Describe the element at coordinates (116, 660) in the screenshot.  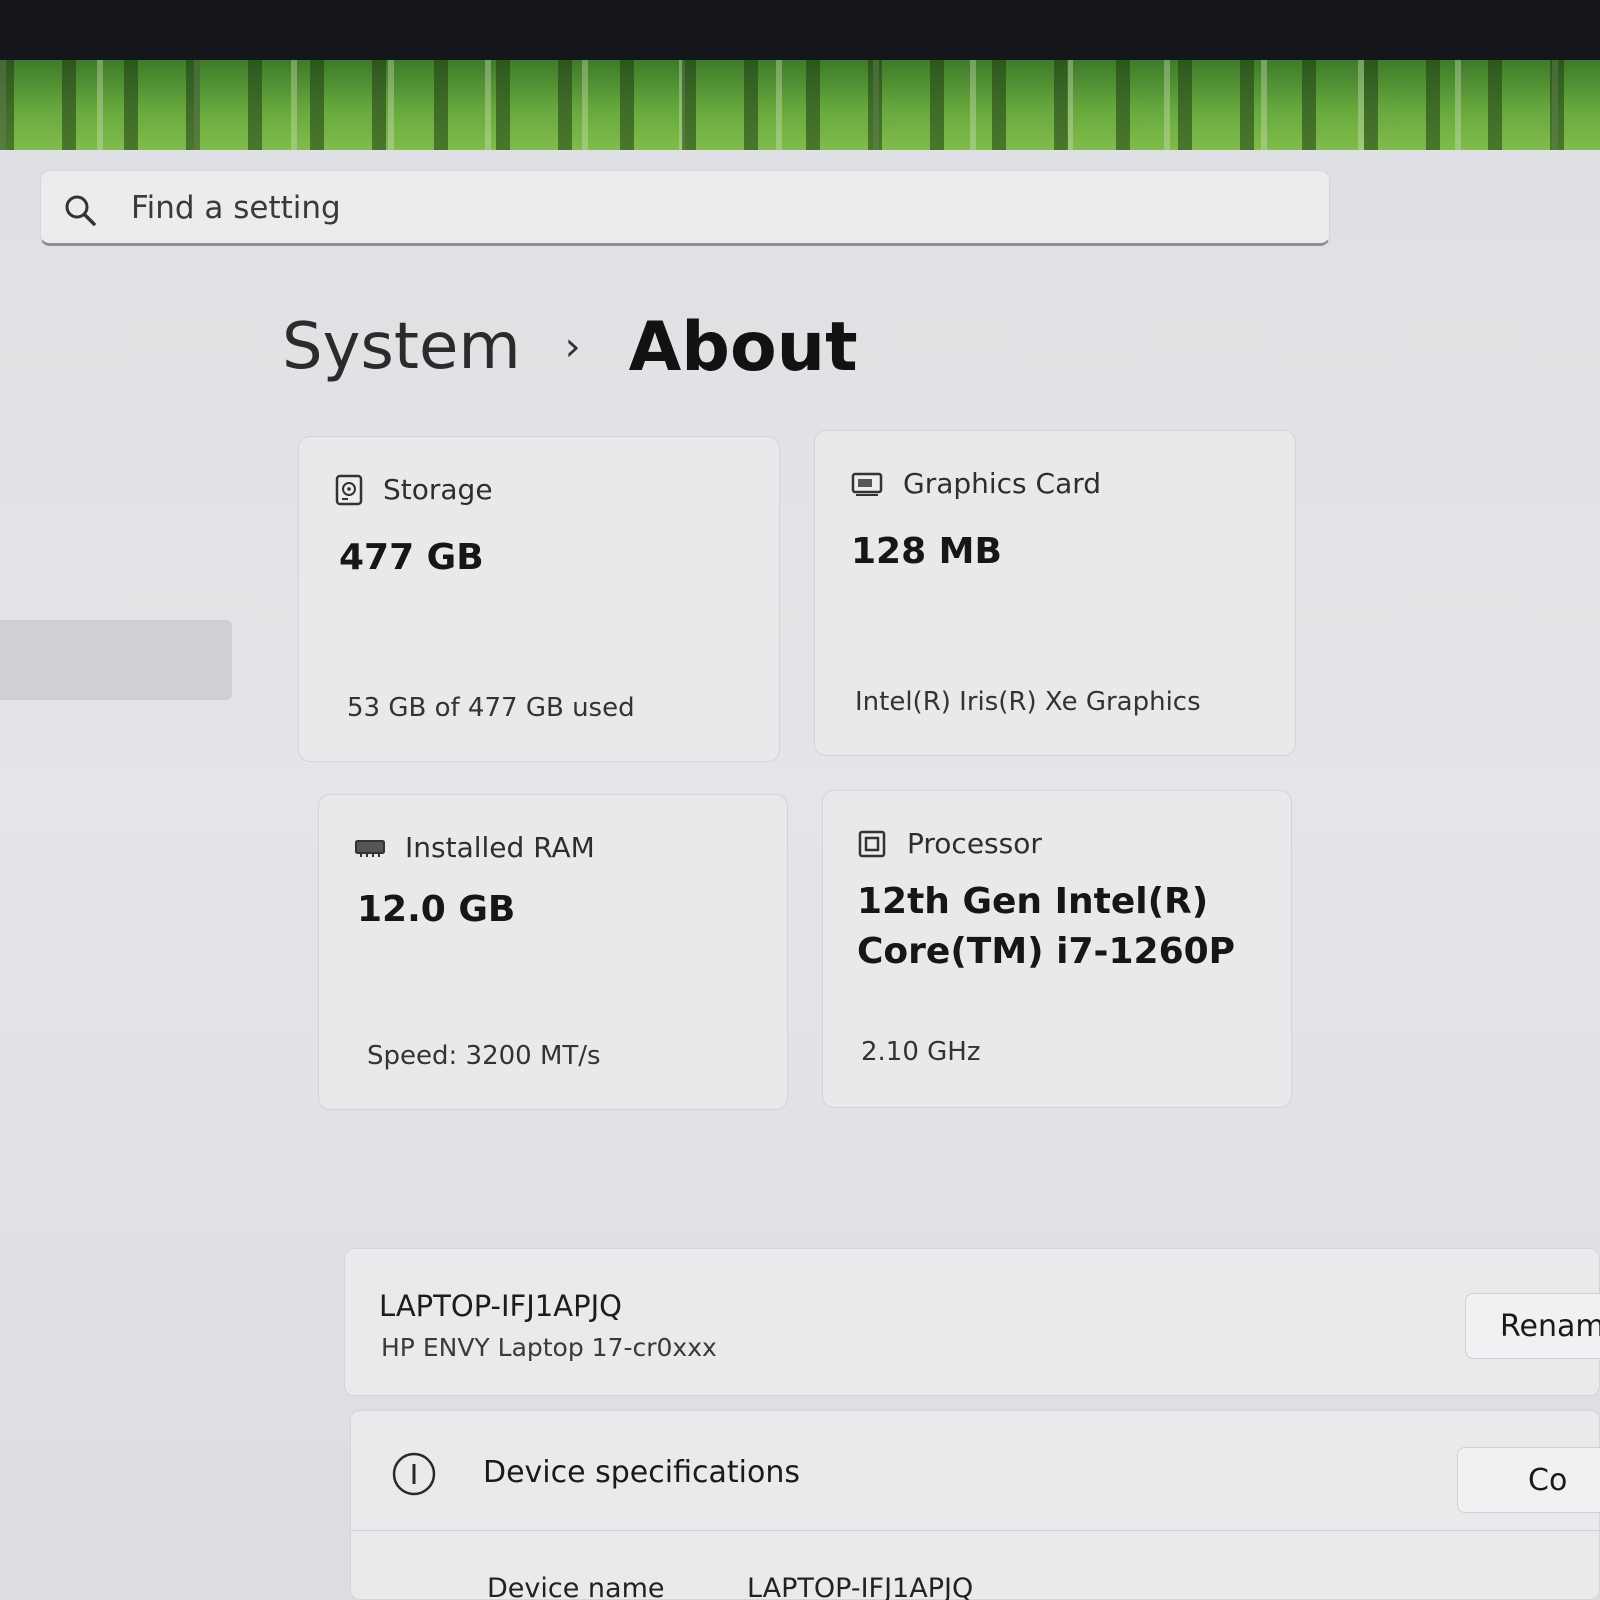
I see `sidebar-selected-item` at that location.